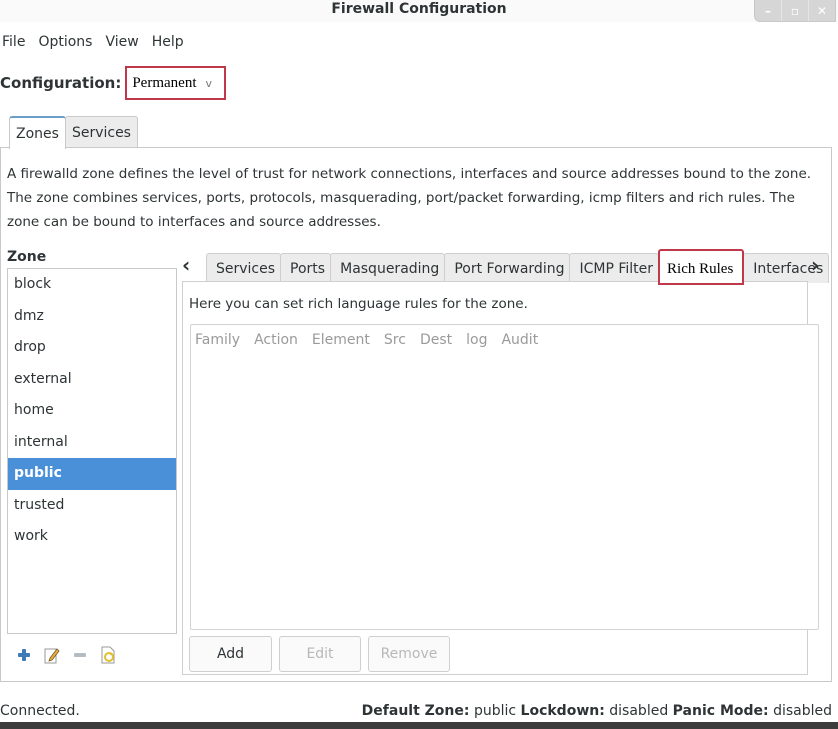  What do you see at coordinates (802, 711) in the screenshot?
I see `panic-mode-value: disabled` at bounding box center [802, 711].